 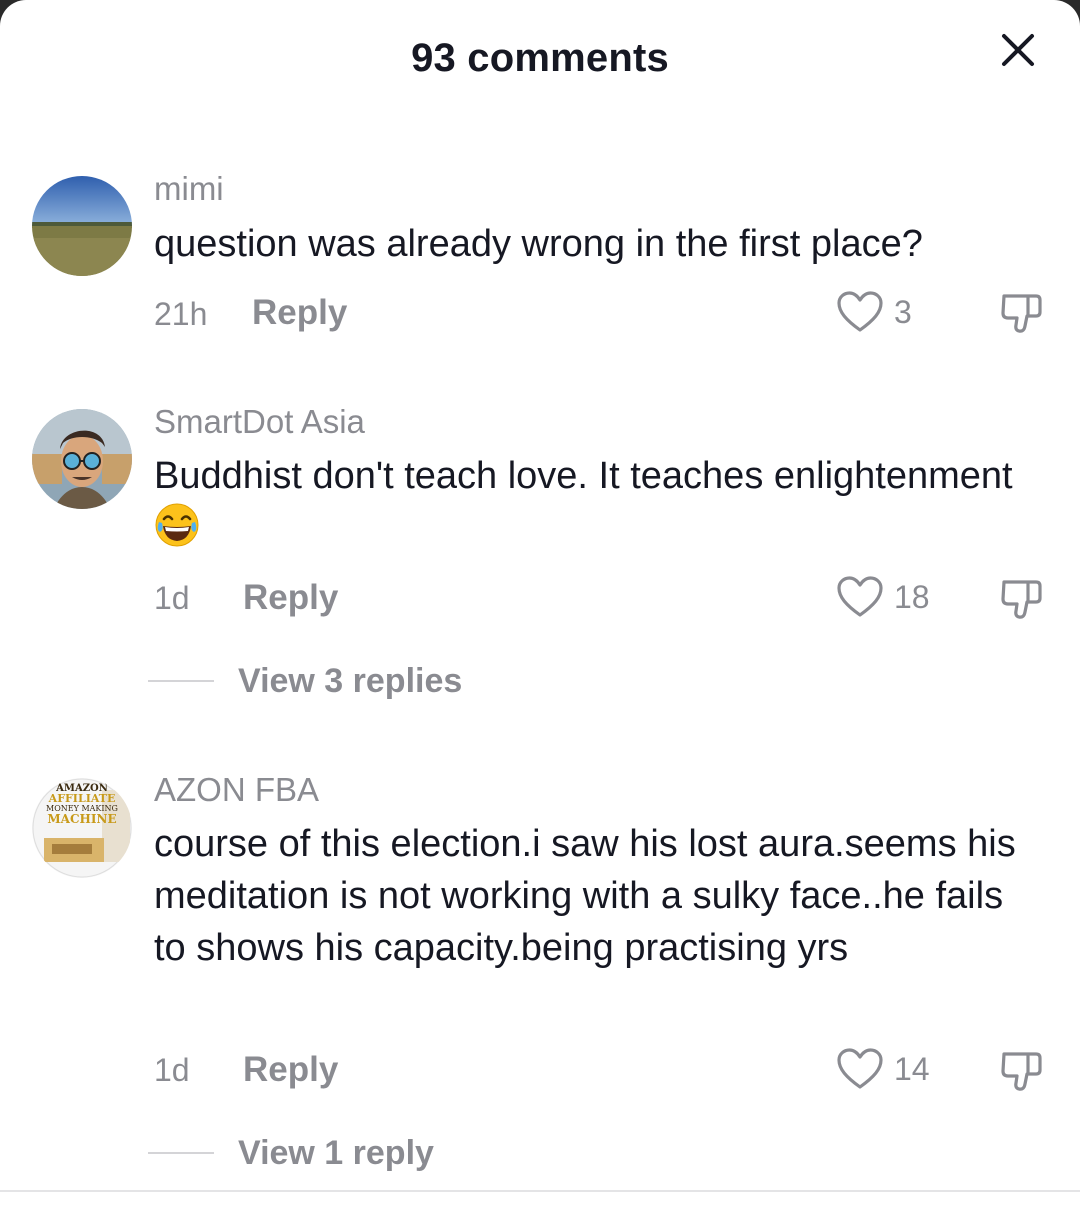 What do you see at coordinates (540, 58) in the screenshot?
I see `comments-count-title: 93 comments` at bounding box center [540, 58].